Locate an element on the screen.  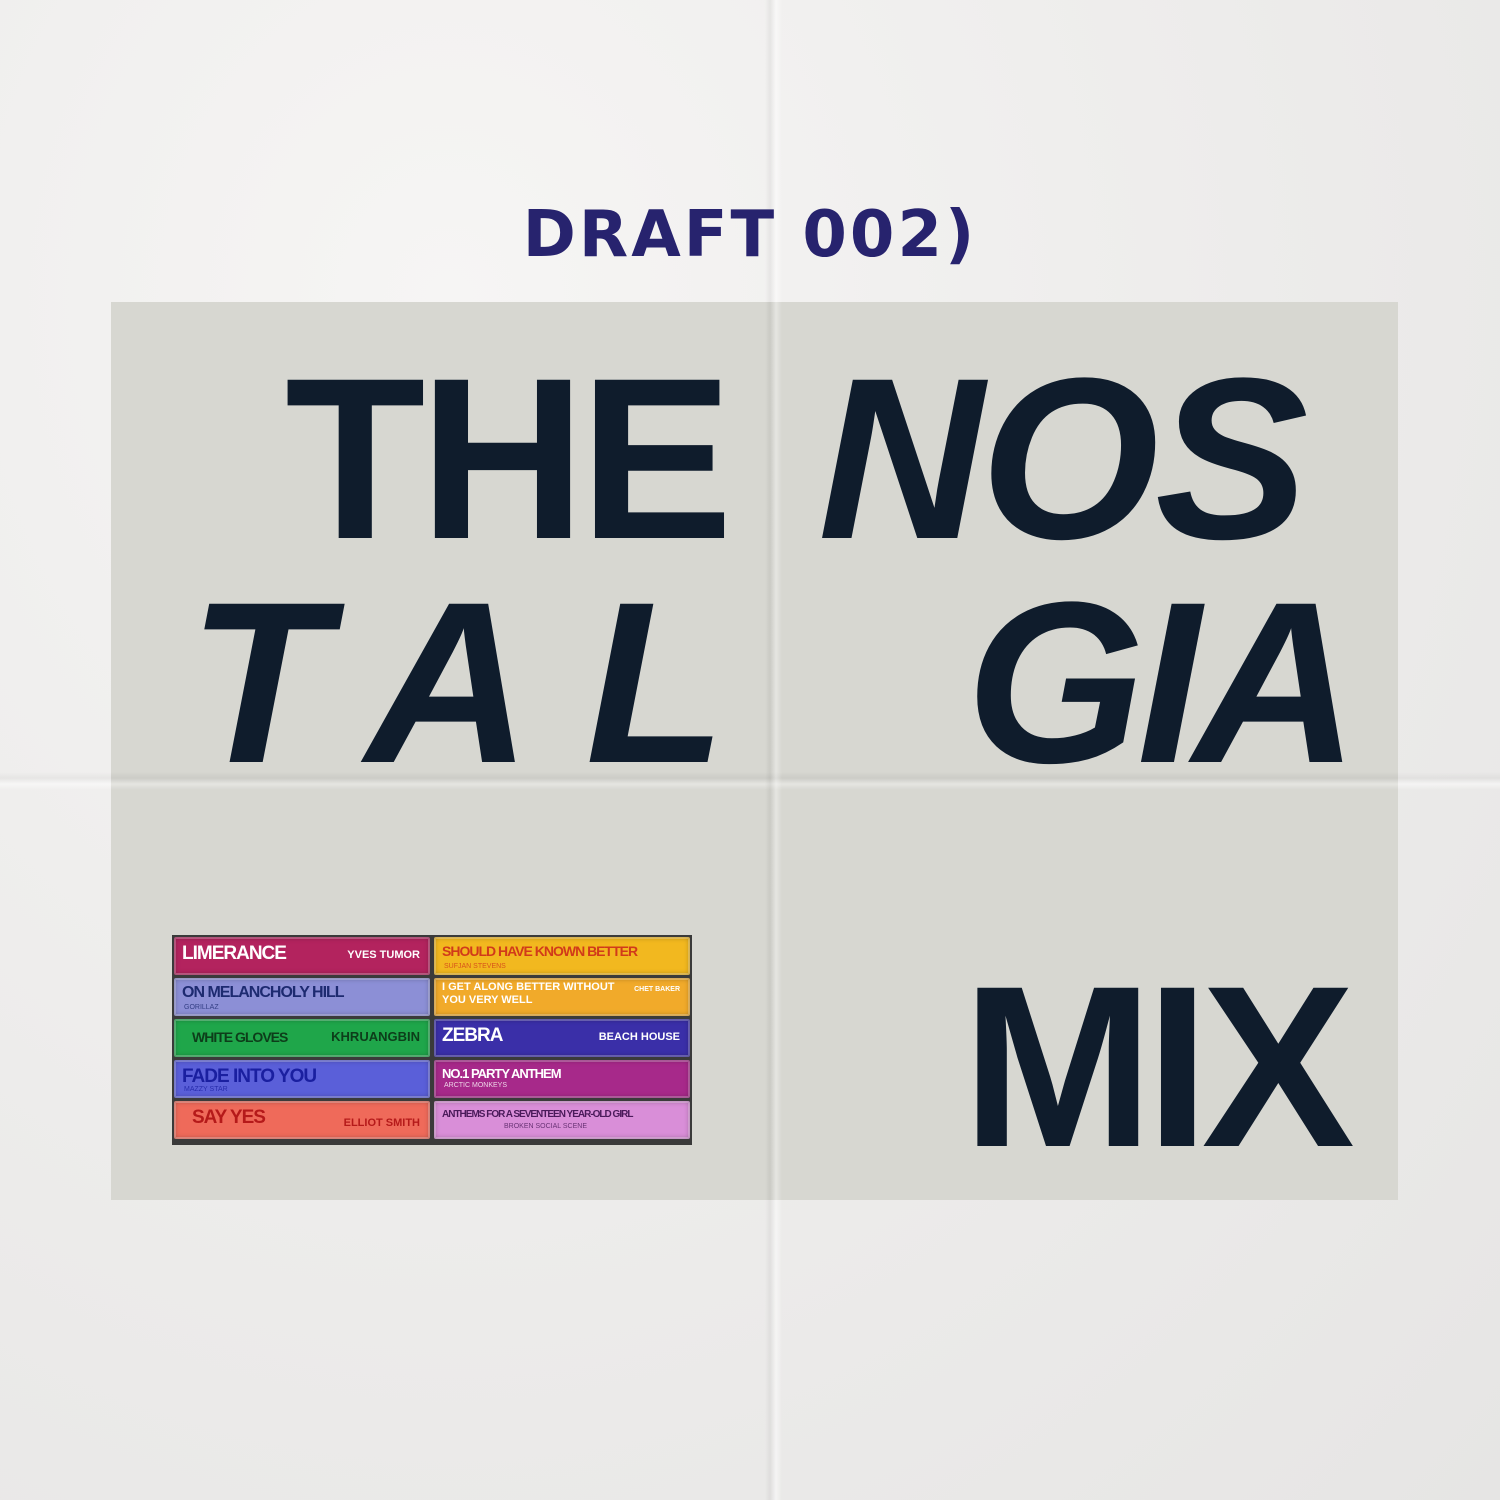
cassette-fade-into-you: FADE INTO YOU MAZZY STAR is located at coordinates (302, 1079).